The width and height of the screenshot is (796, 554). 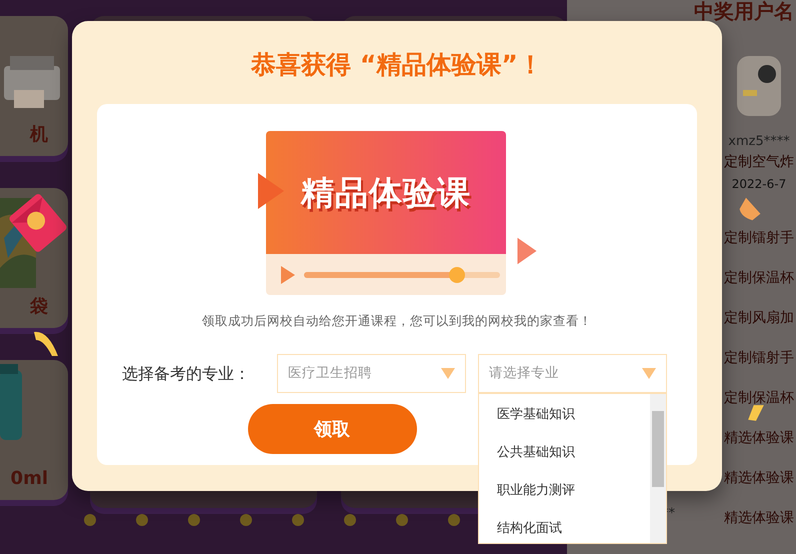 What do you see at coordinates (524, 374) in the screenshot?
I see `select-placeholder: 请选择专业` at bounding box center [524, 374].